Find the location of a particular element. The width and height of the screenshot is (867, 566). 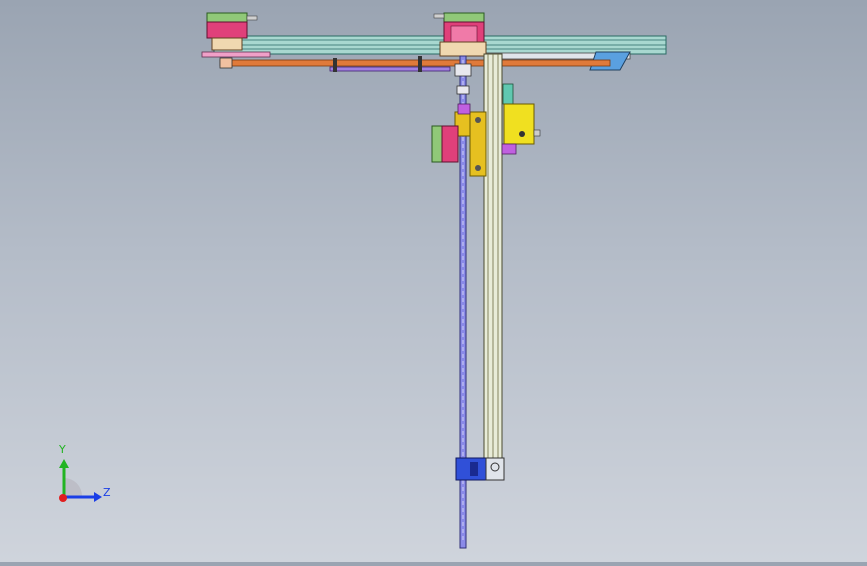

axis-z-label: Z is located at coordinates (107, 492).